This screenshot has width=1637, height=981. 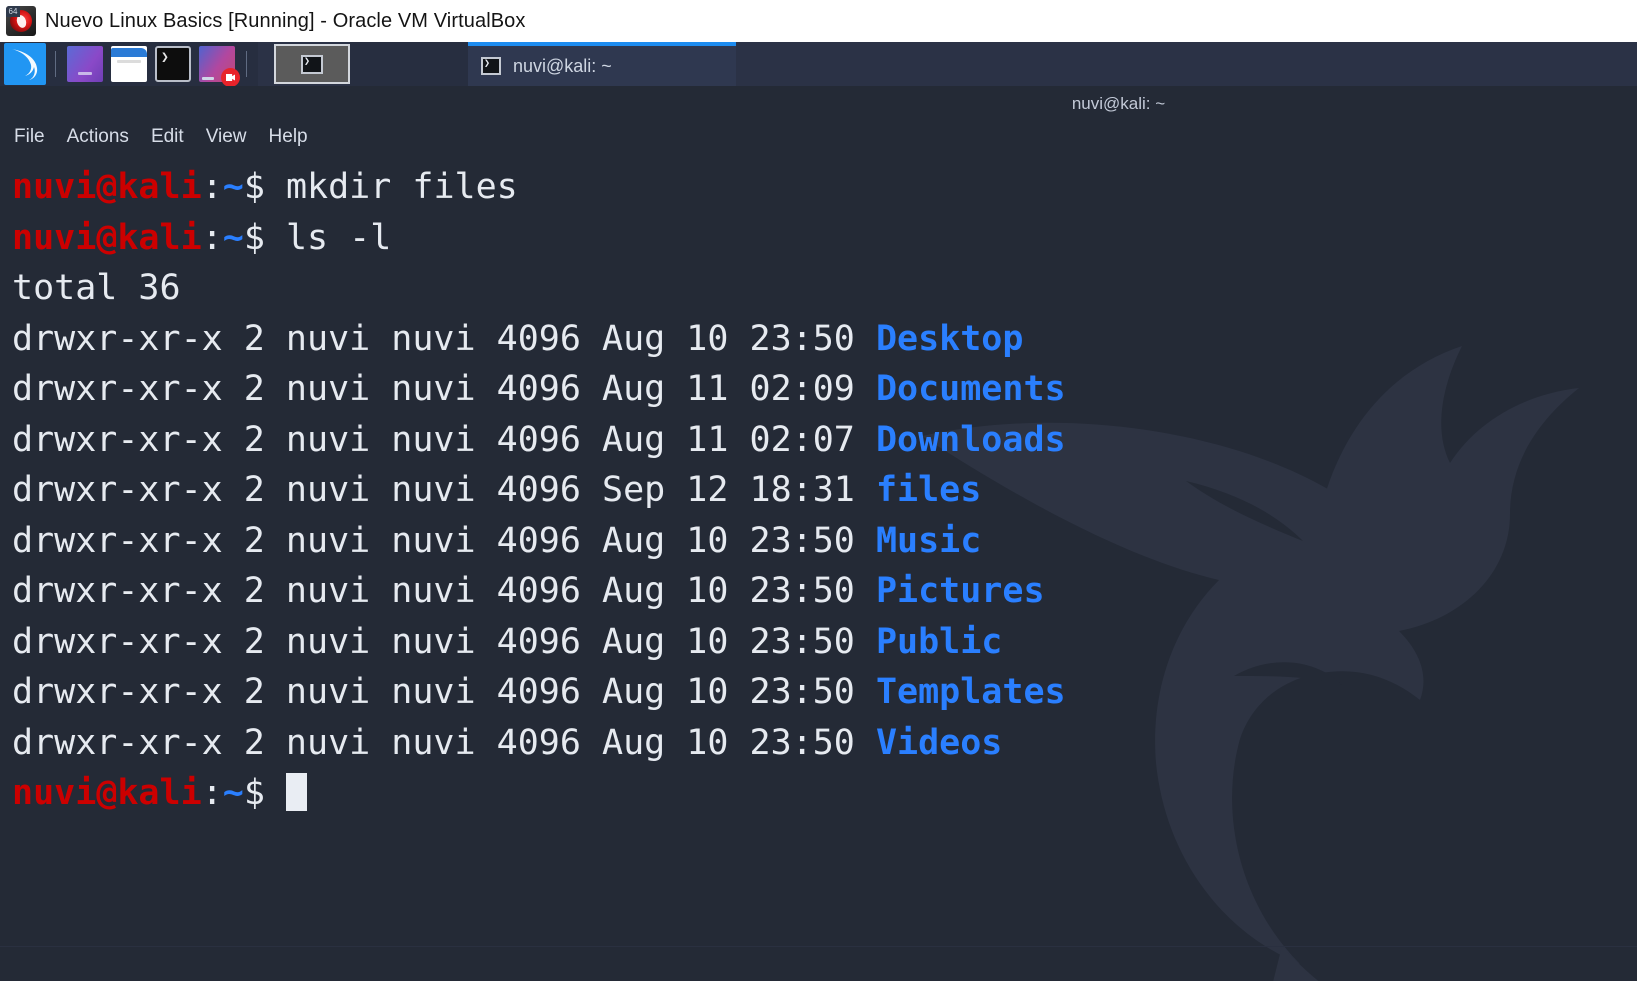 I want to click on terminal-title-bar: nuvi@kali: ~, so click(x=818, y=104).